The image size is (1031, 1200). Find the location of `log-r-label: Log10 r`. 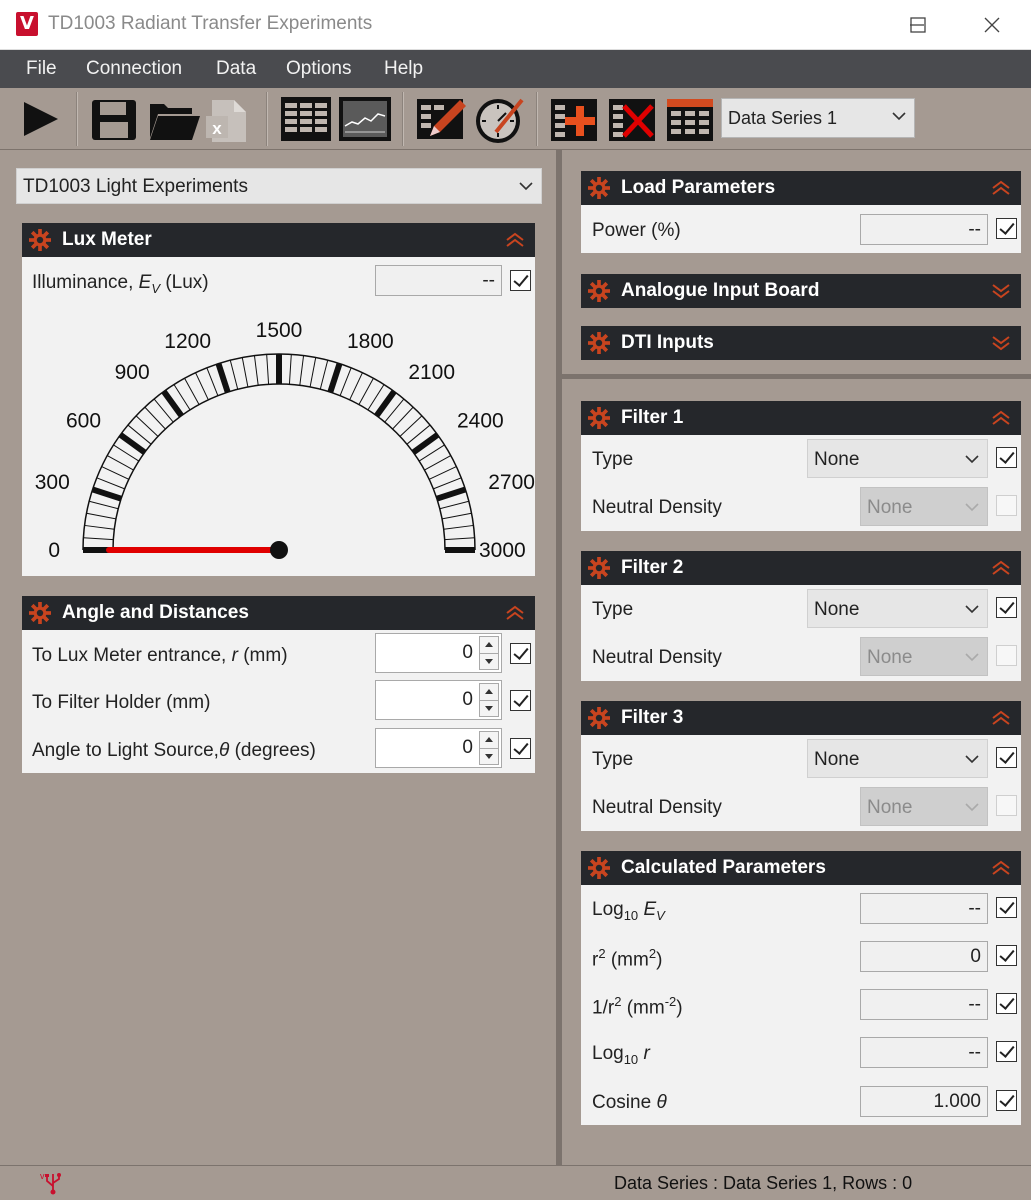

log-r-label: Log10 r is located at coordinates (621, 1055).